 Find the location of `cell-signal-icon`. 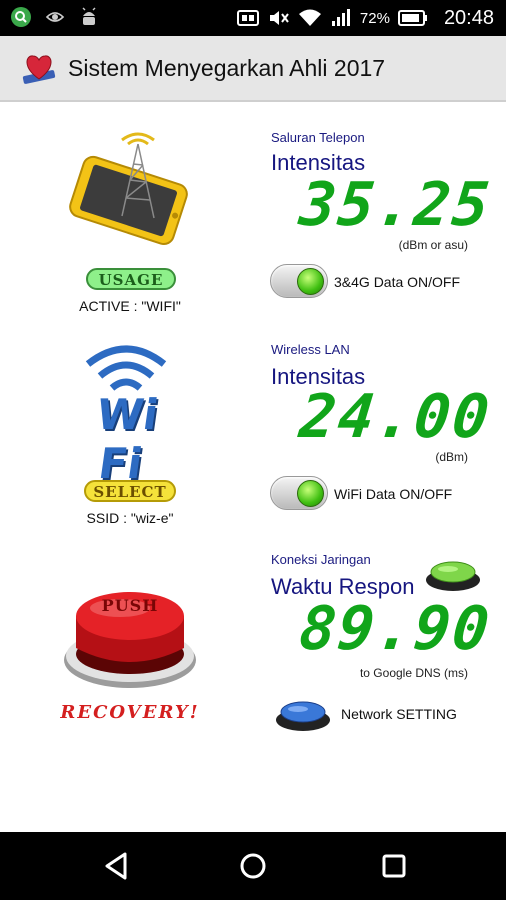

cell-signal-icon is located at coordinates (340, 17).